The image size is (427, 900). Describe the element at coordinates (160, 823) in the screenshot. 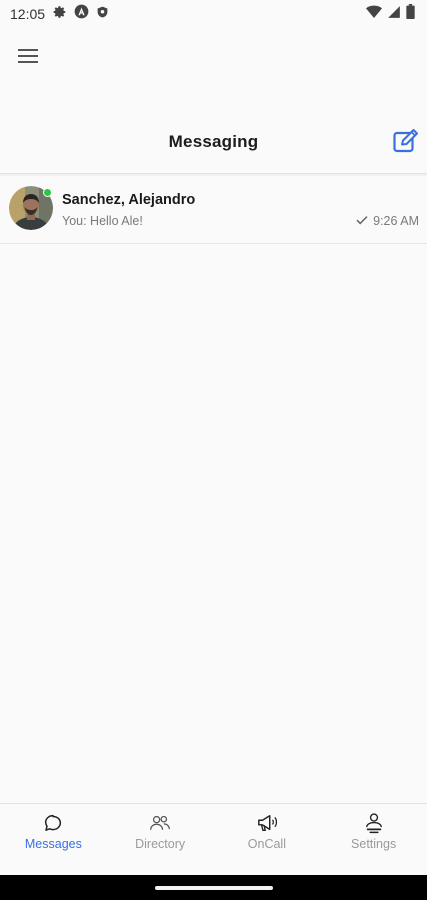

I see `people-icon` at that location.